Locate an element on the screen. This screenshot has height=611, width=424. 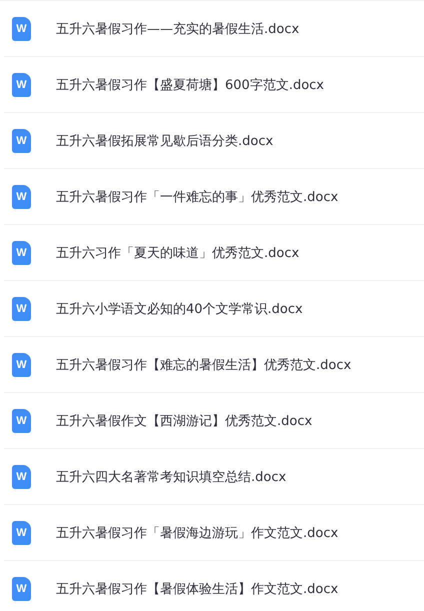
file-name: 五升六暑假习作【盛夏荷塘】600字范文.docx is located at coordinates (190, 85).